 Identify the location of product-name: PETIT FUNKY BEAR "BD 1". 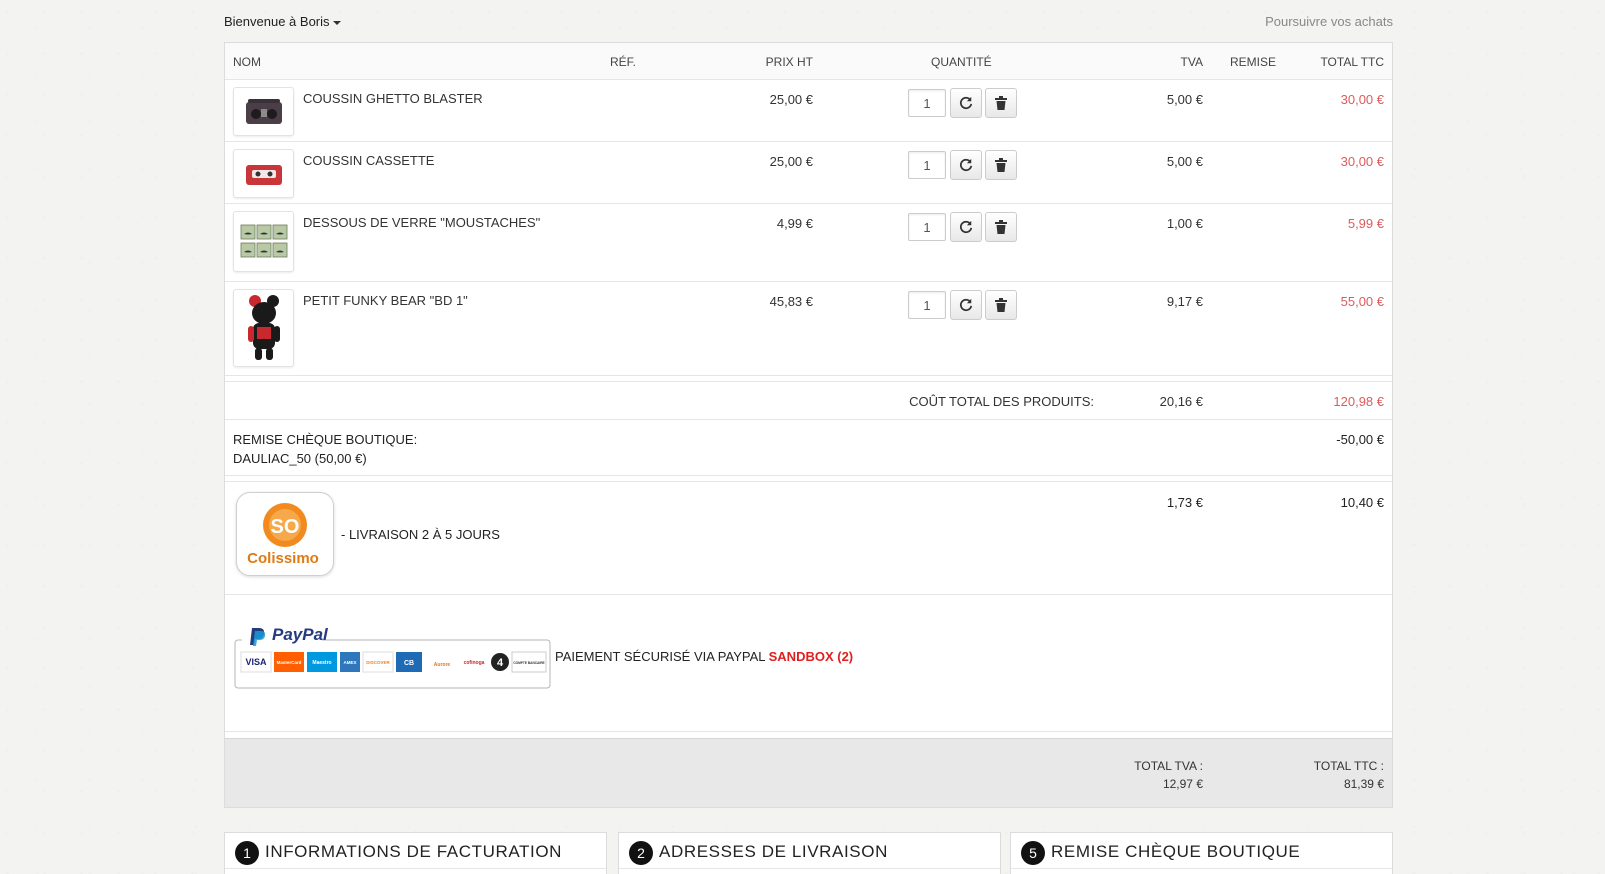
(385, 300).